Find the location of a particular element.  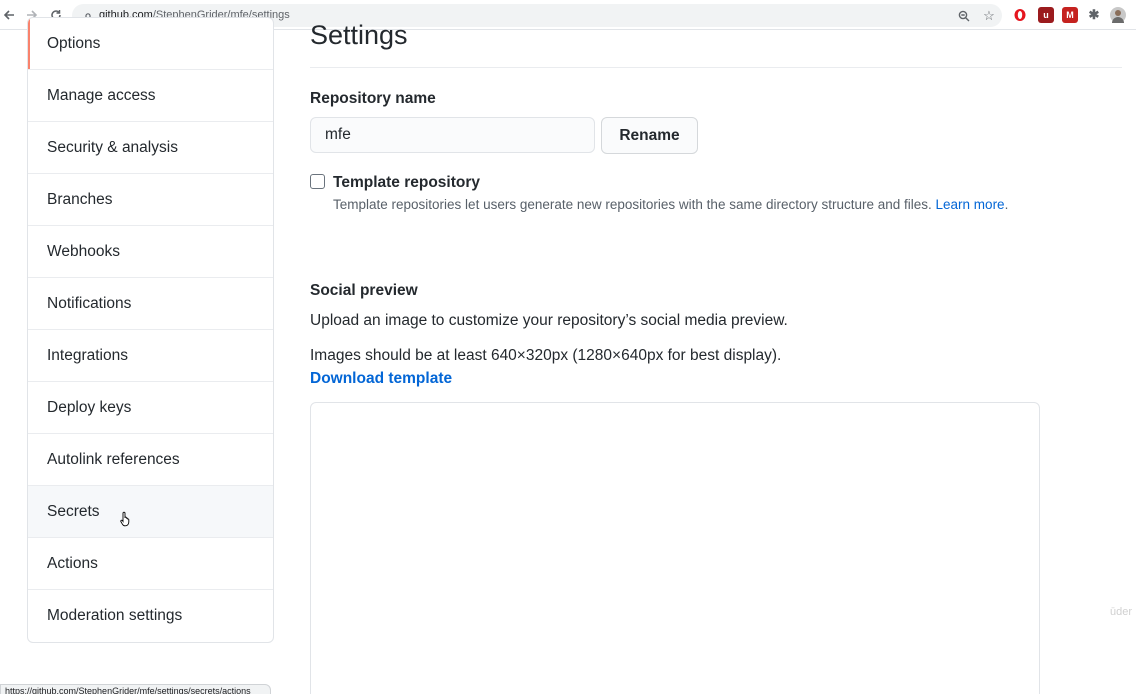

sidebar-item-label: Autolink references is located at coordinates (113, 459).